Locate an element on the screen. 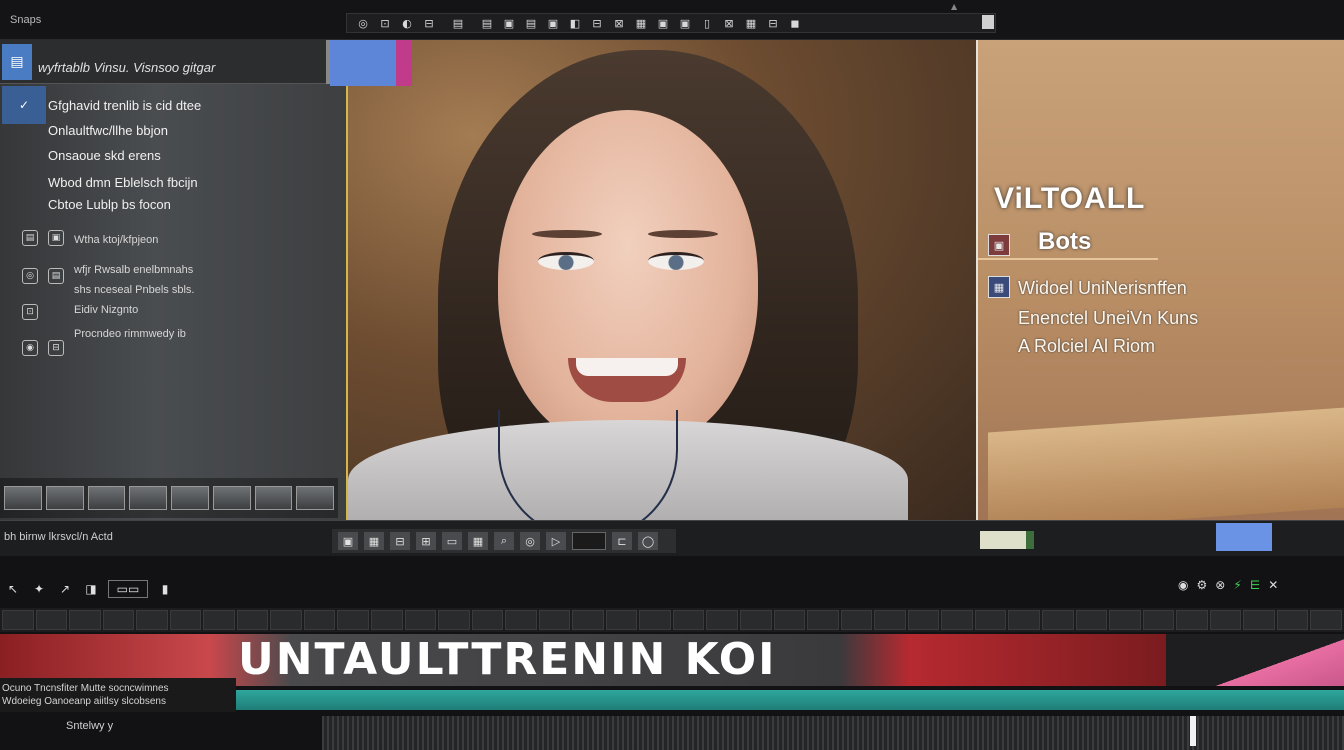 This screenshot has width=1344, height=750. layer-item-5: Procndeo rimmwedy ib is located at coordinates (130, 334).